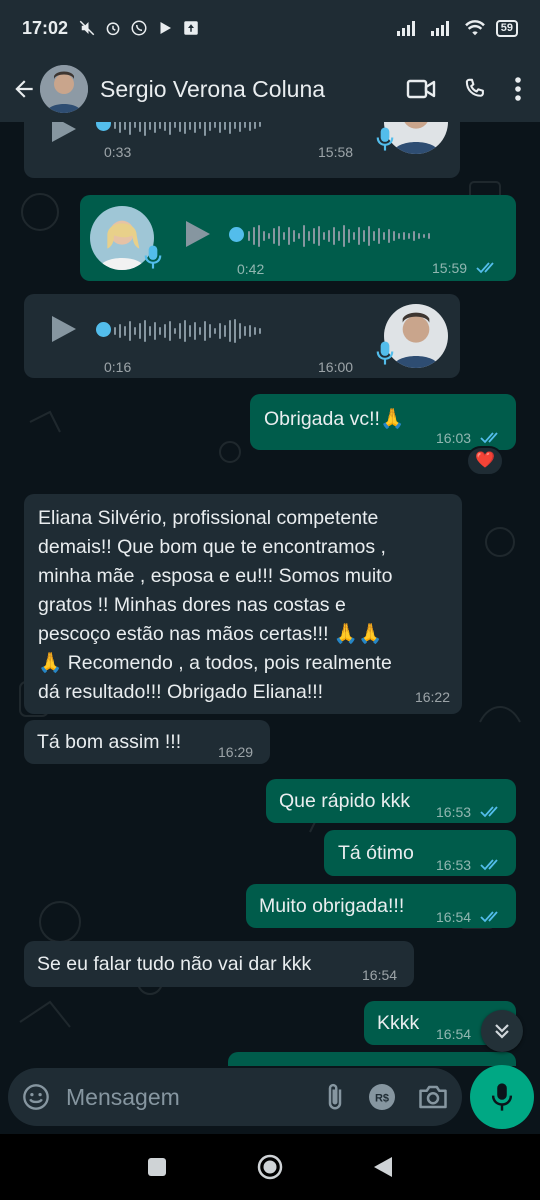 The image size is (540, 1200). I want to click on double-chevron-down-icon, so click(502, 1031).